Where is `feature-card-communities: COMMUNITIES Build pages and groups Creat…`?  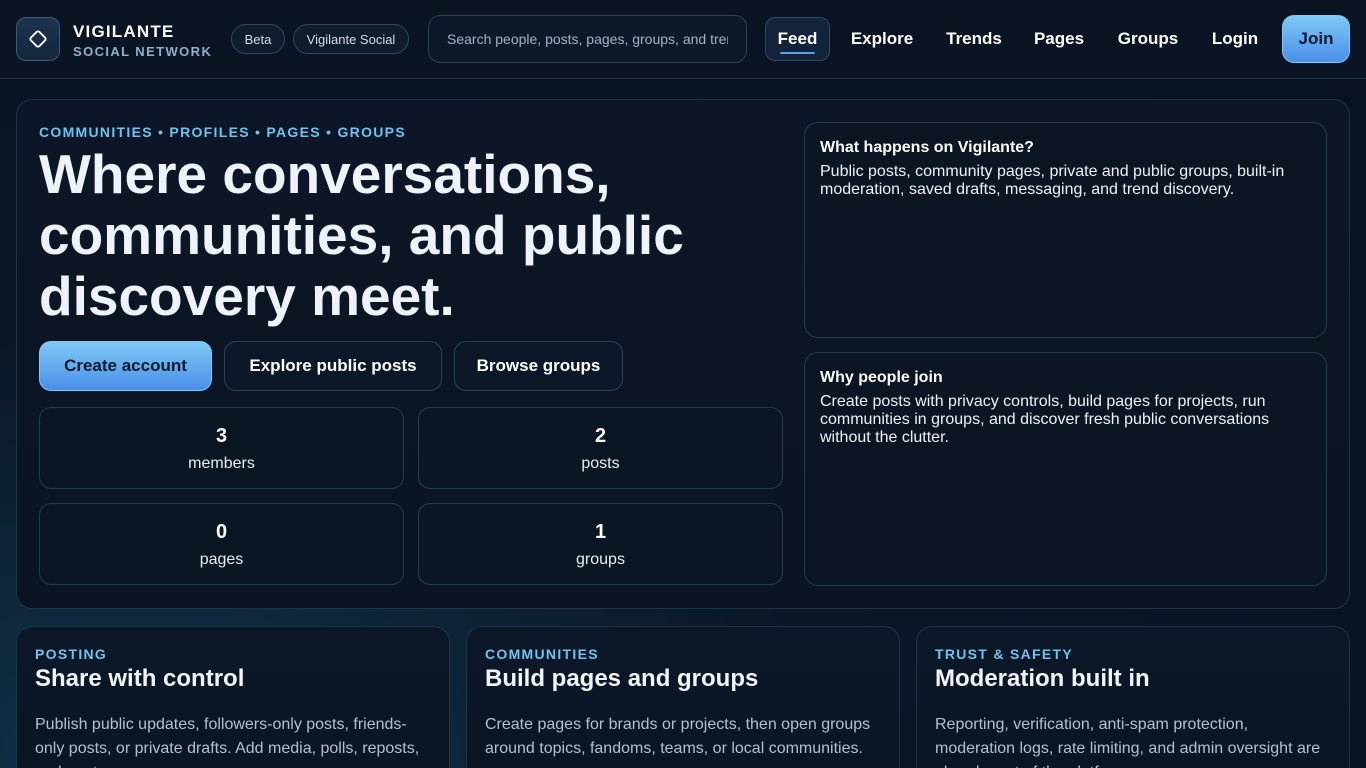
feature-card-communities: COMMUNITIES Build pages and groups Creat… is located at coordinates (683, 697).